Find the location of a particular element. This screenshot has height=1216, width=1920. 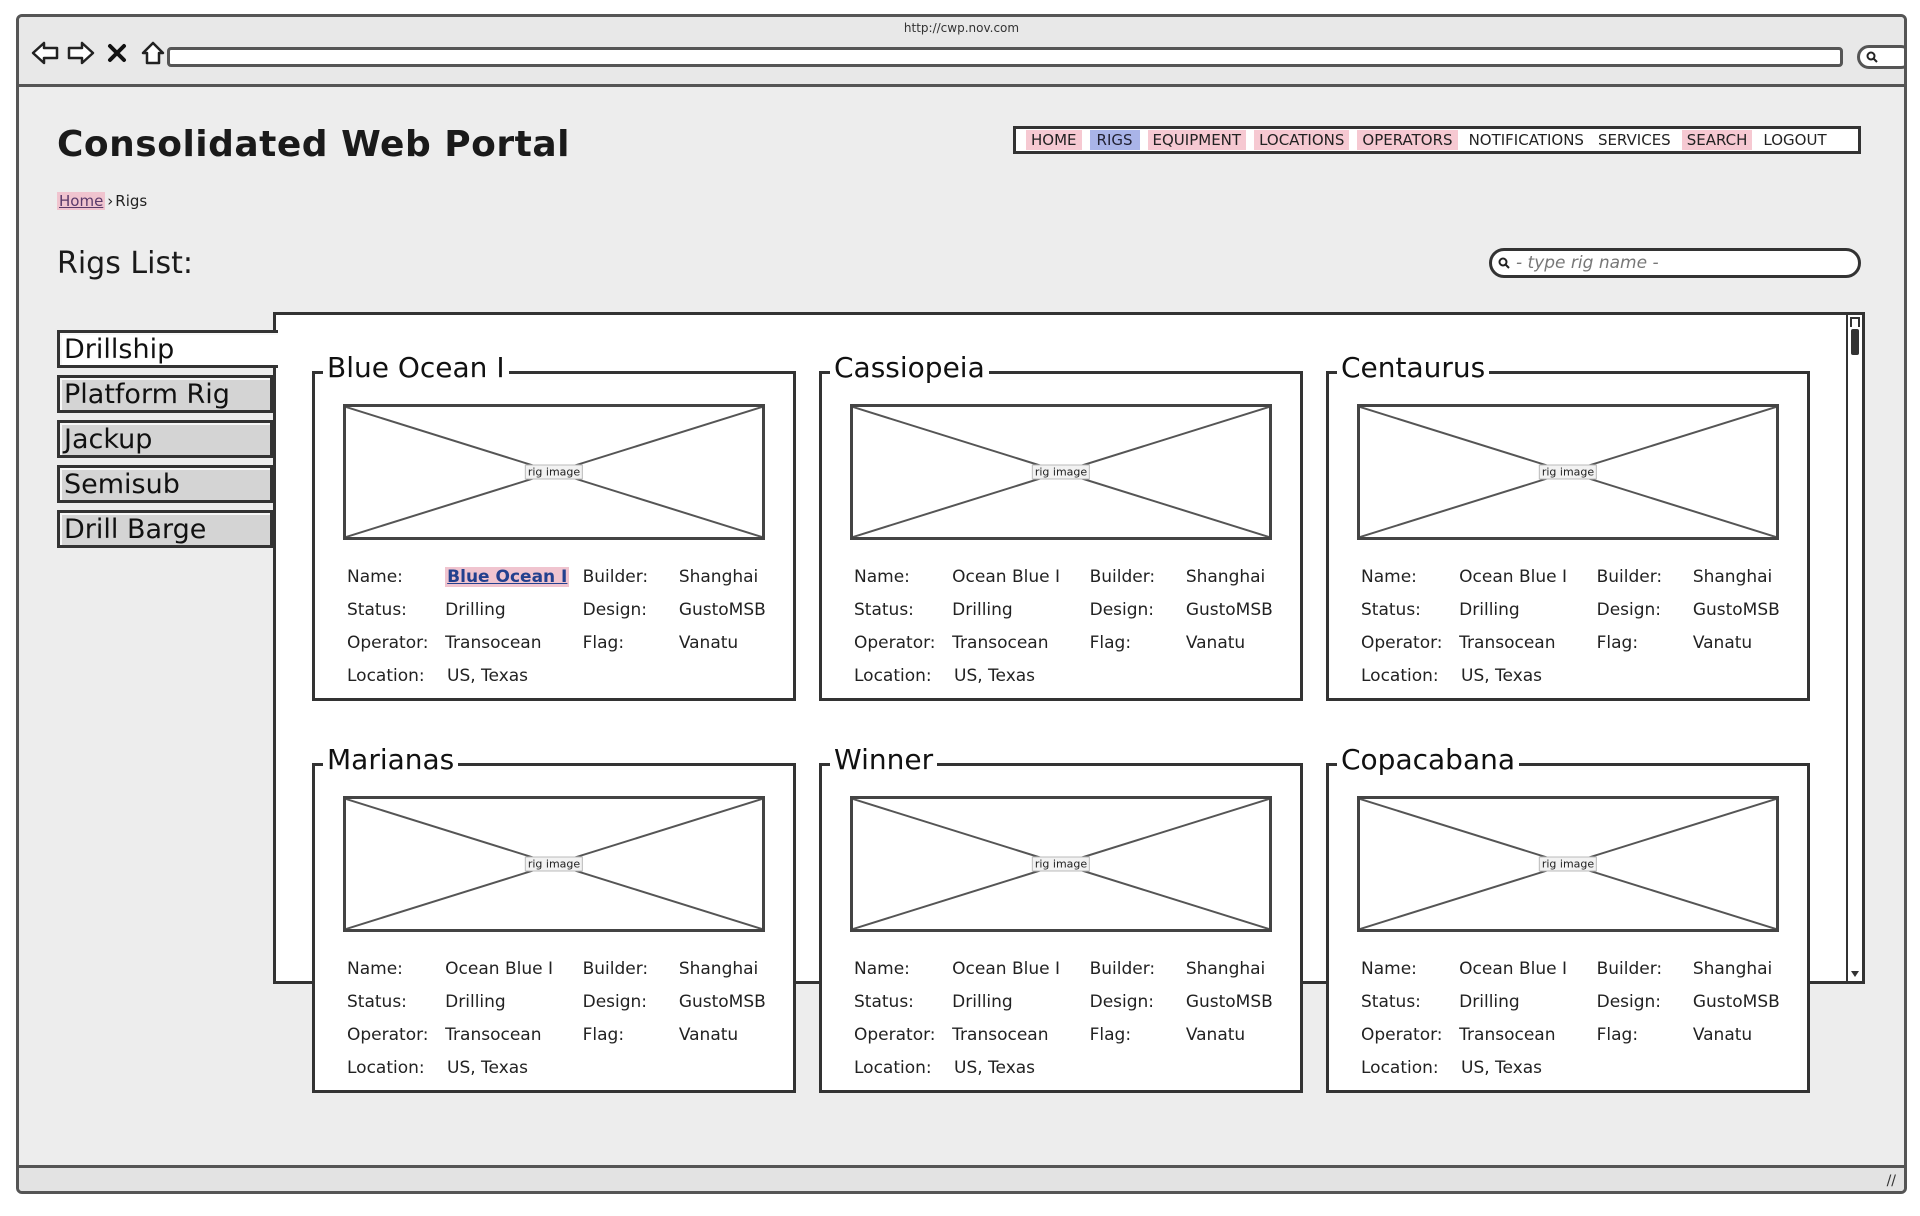

name-value: Ocean Blue I is located at coordinates (1020, 577).